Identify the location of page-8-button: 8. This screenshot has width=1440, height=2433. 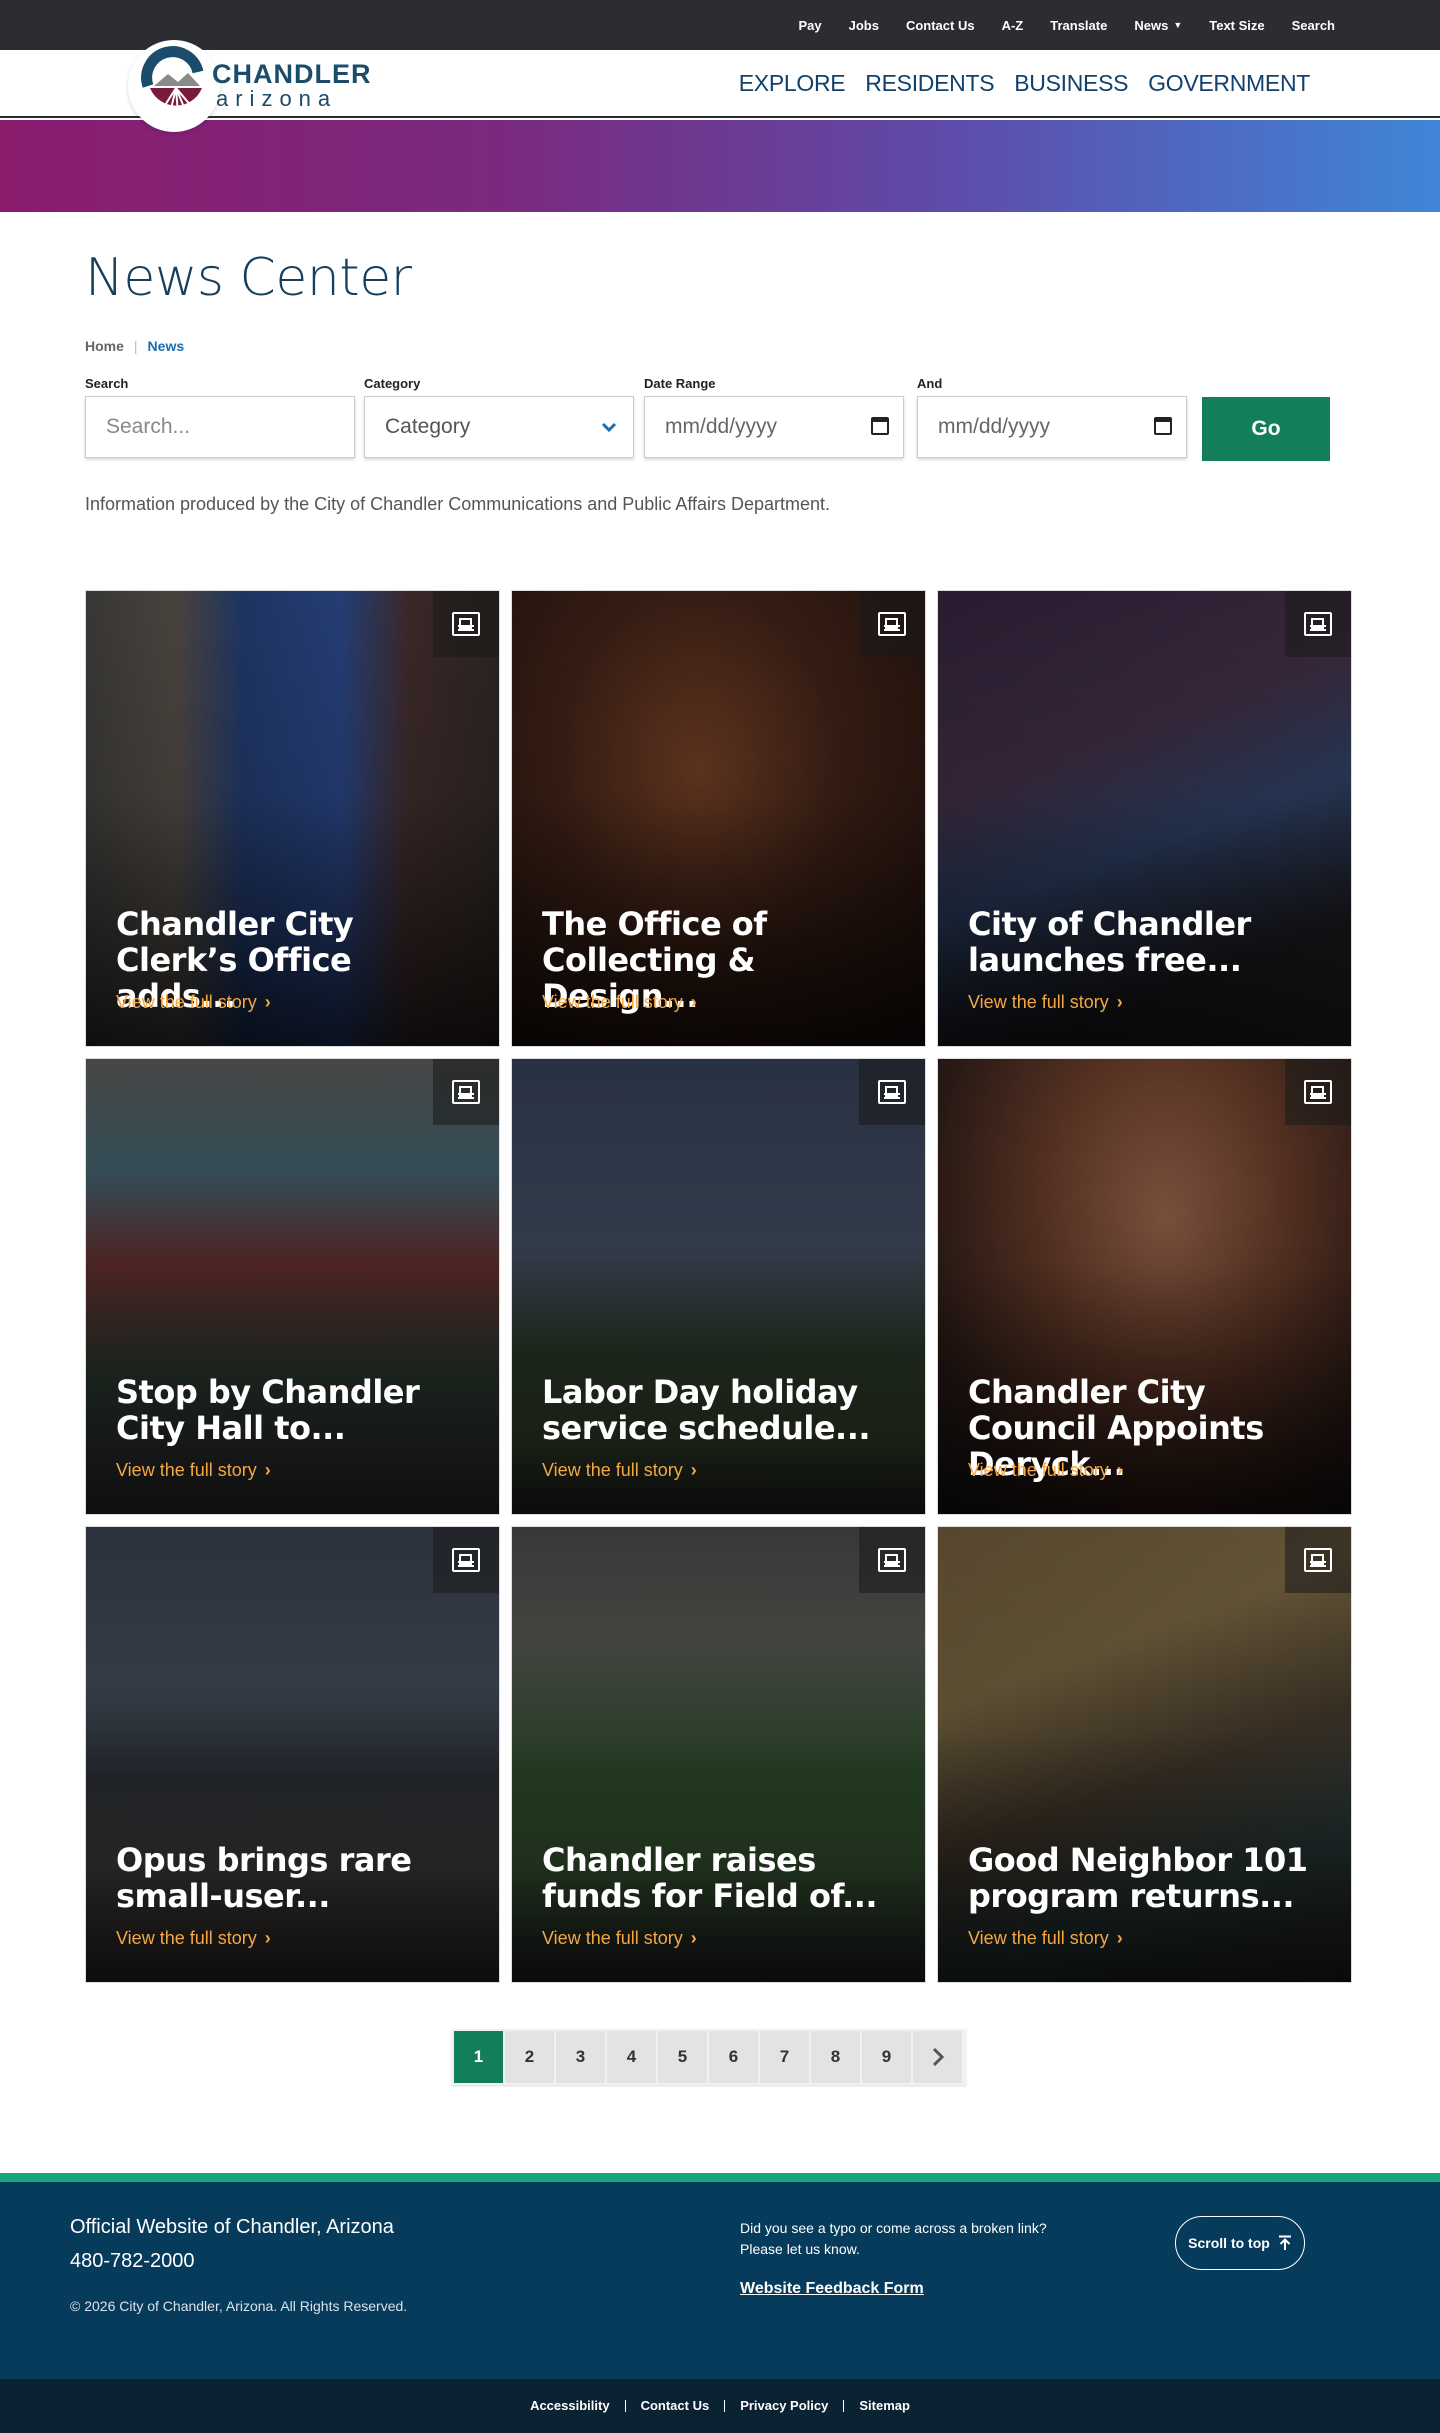
(835, 2057).